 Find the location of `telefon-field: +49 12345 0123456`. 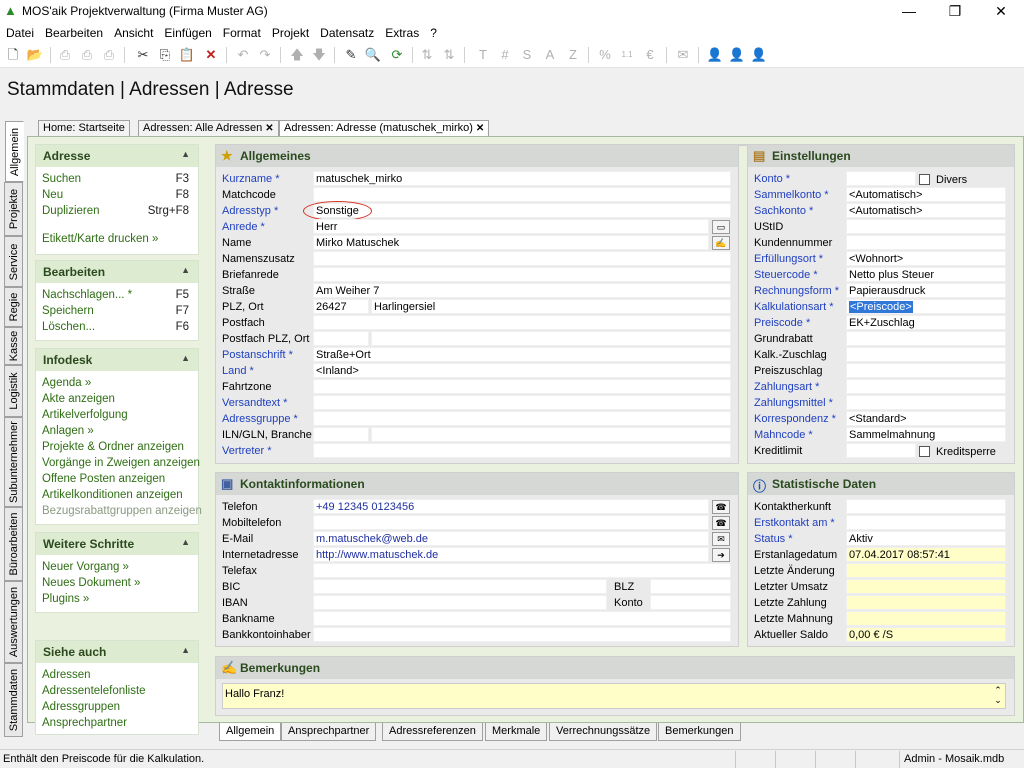

telefon-field: +49 12345 0123456 is located at coordinates (511, 506).